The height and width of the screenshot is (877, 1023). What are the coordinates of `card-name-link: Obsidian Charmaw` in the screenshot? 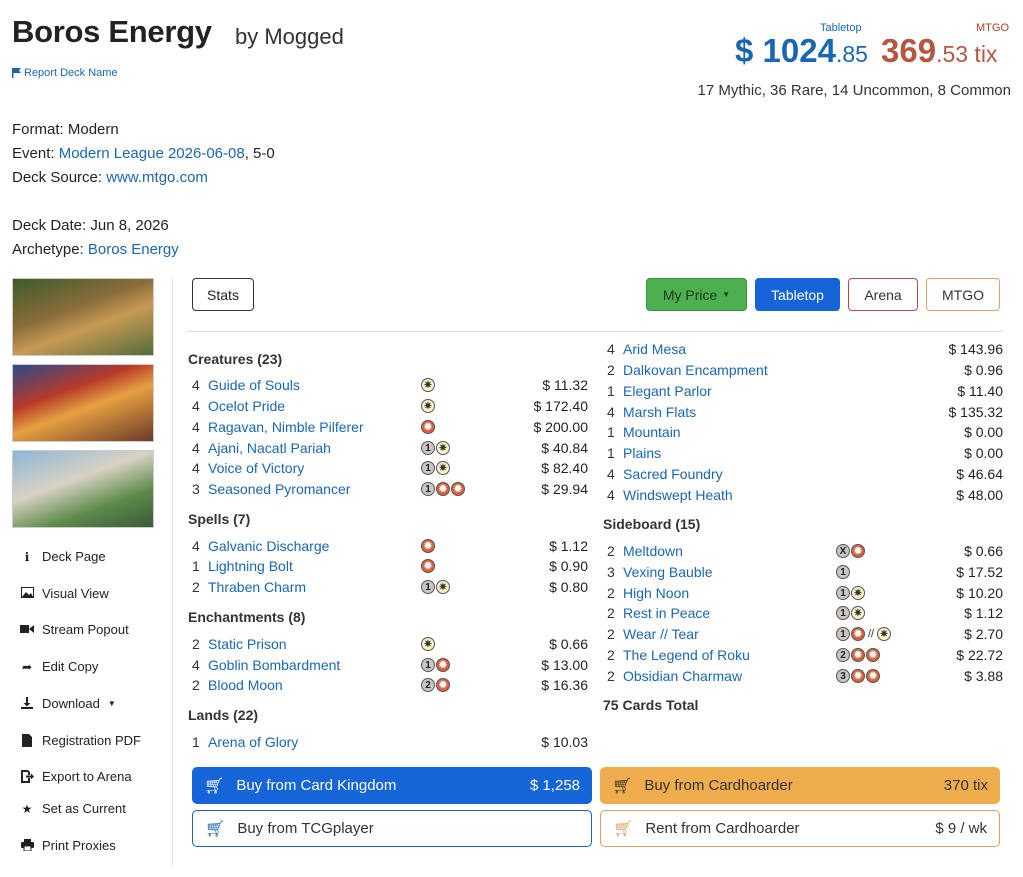 It's located at (682, 676).